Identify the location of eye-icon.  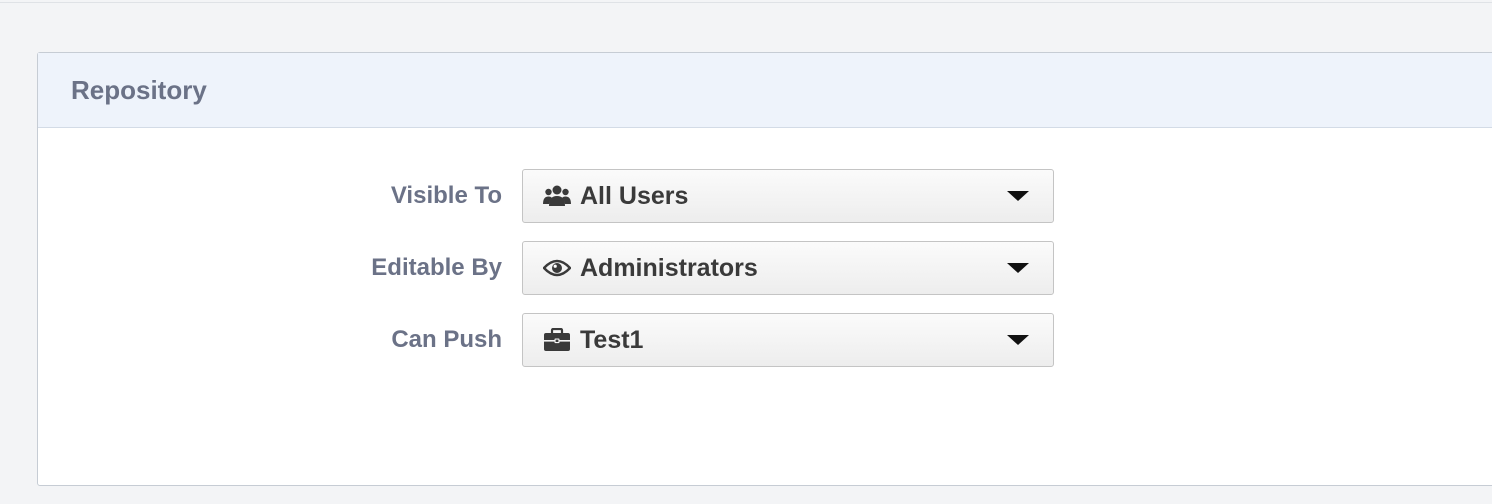
(557, 268).